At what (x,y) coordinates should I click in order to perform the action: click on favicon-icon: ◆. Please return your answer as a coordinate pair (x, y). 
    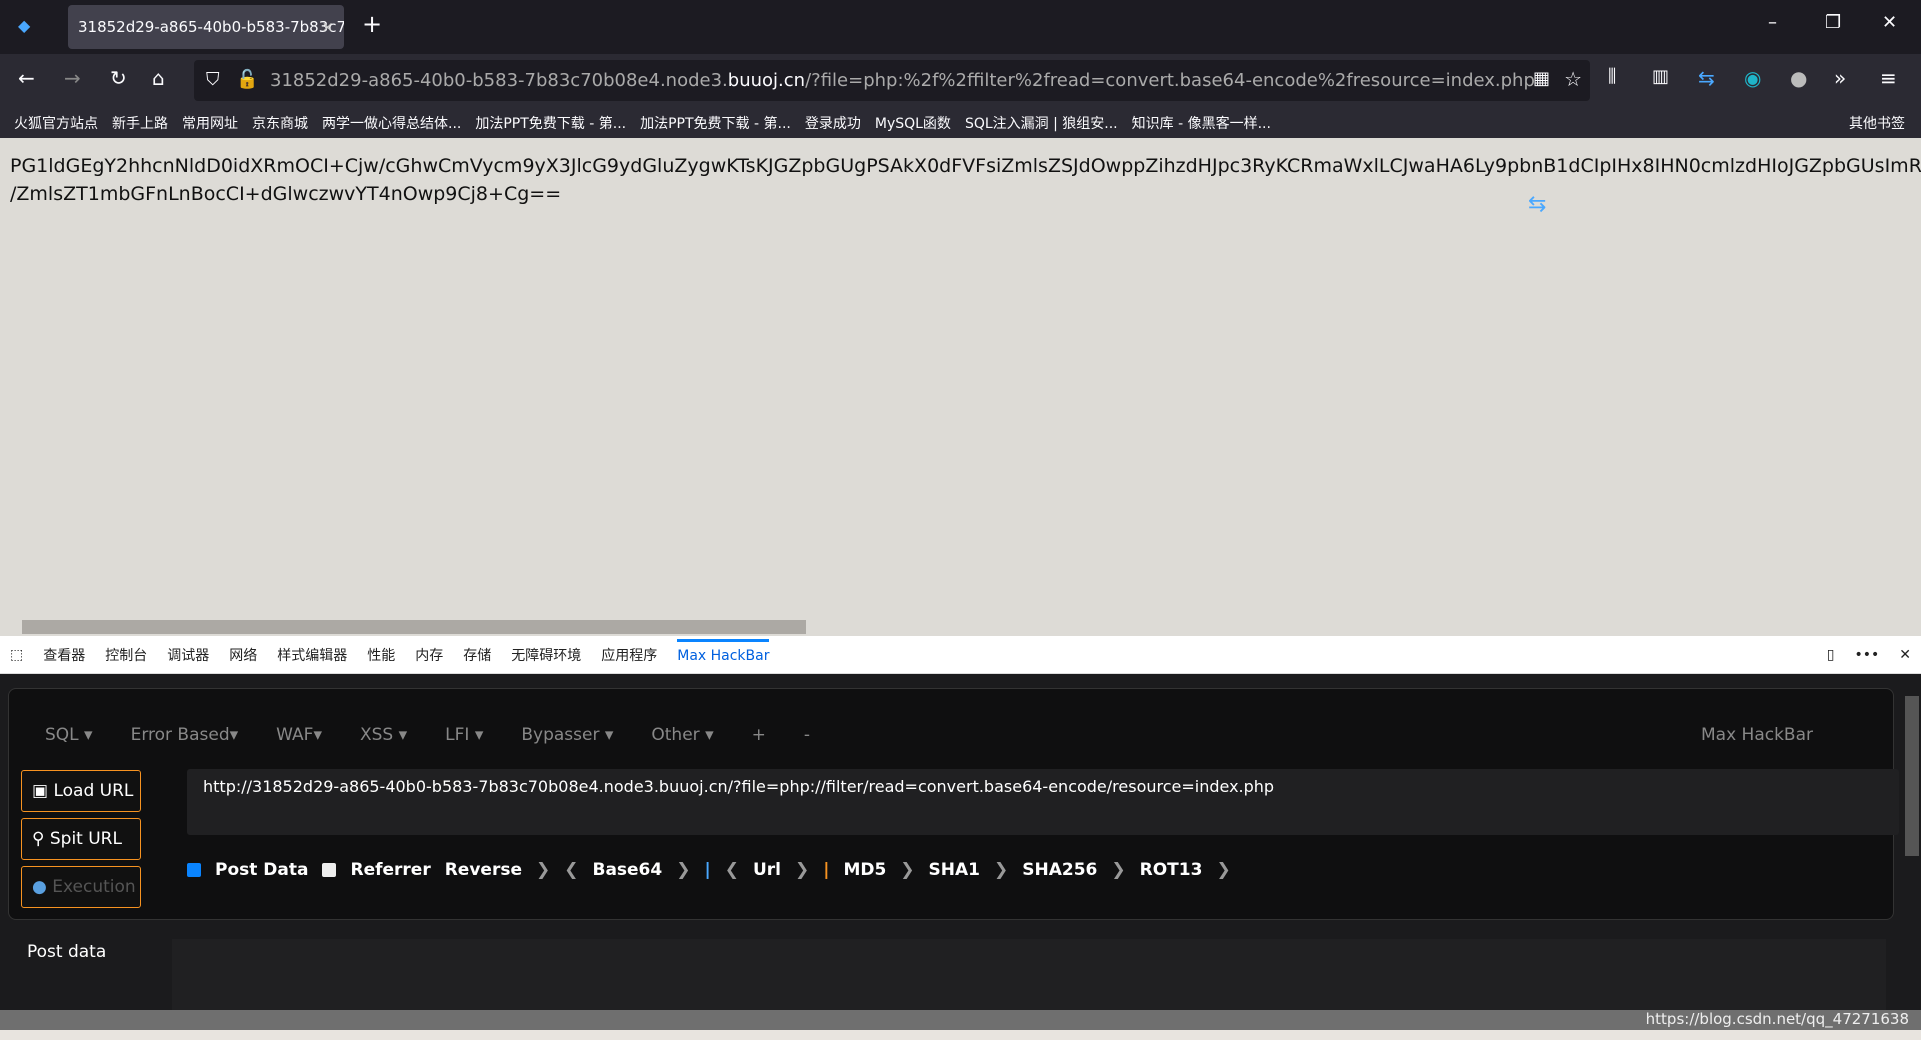
    Looking at the image, I should click on (24, 25).